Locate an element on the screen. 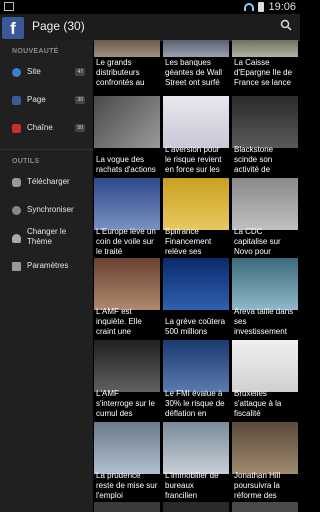 The width and height of the screenshot is (320, 512). search-icon is located at coordinates (286, 25).